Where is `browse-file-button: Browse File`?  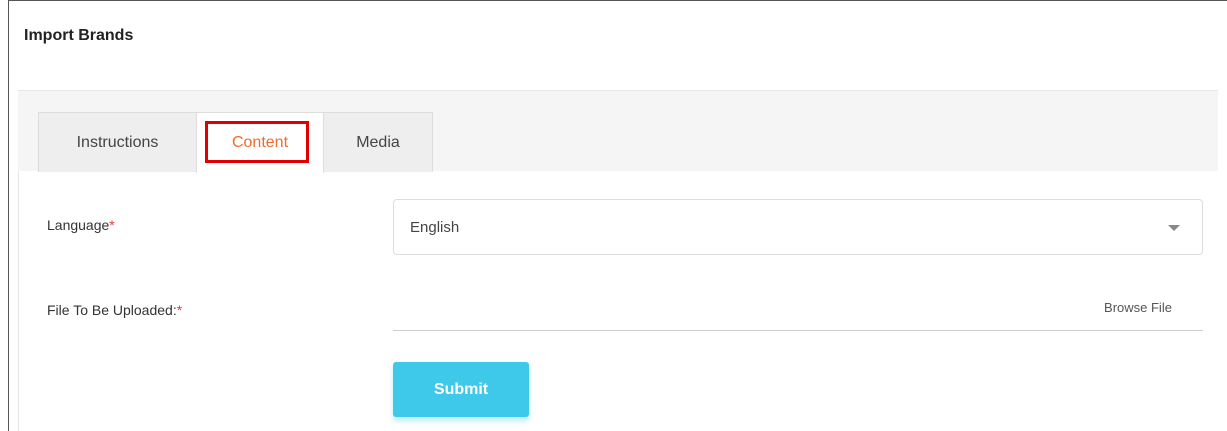 browse-file-button: Browse File is located at coordinates (1138, 307).